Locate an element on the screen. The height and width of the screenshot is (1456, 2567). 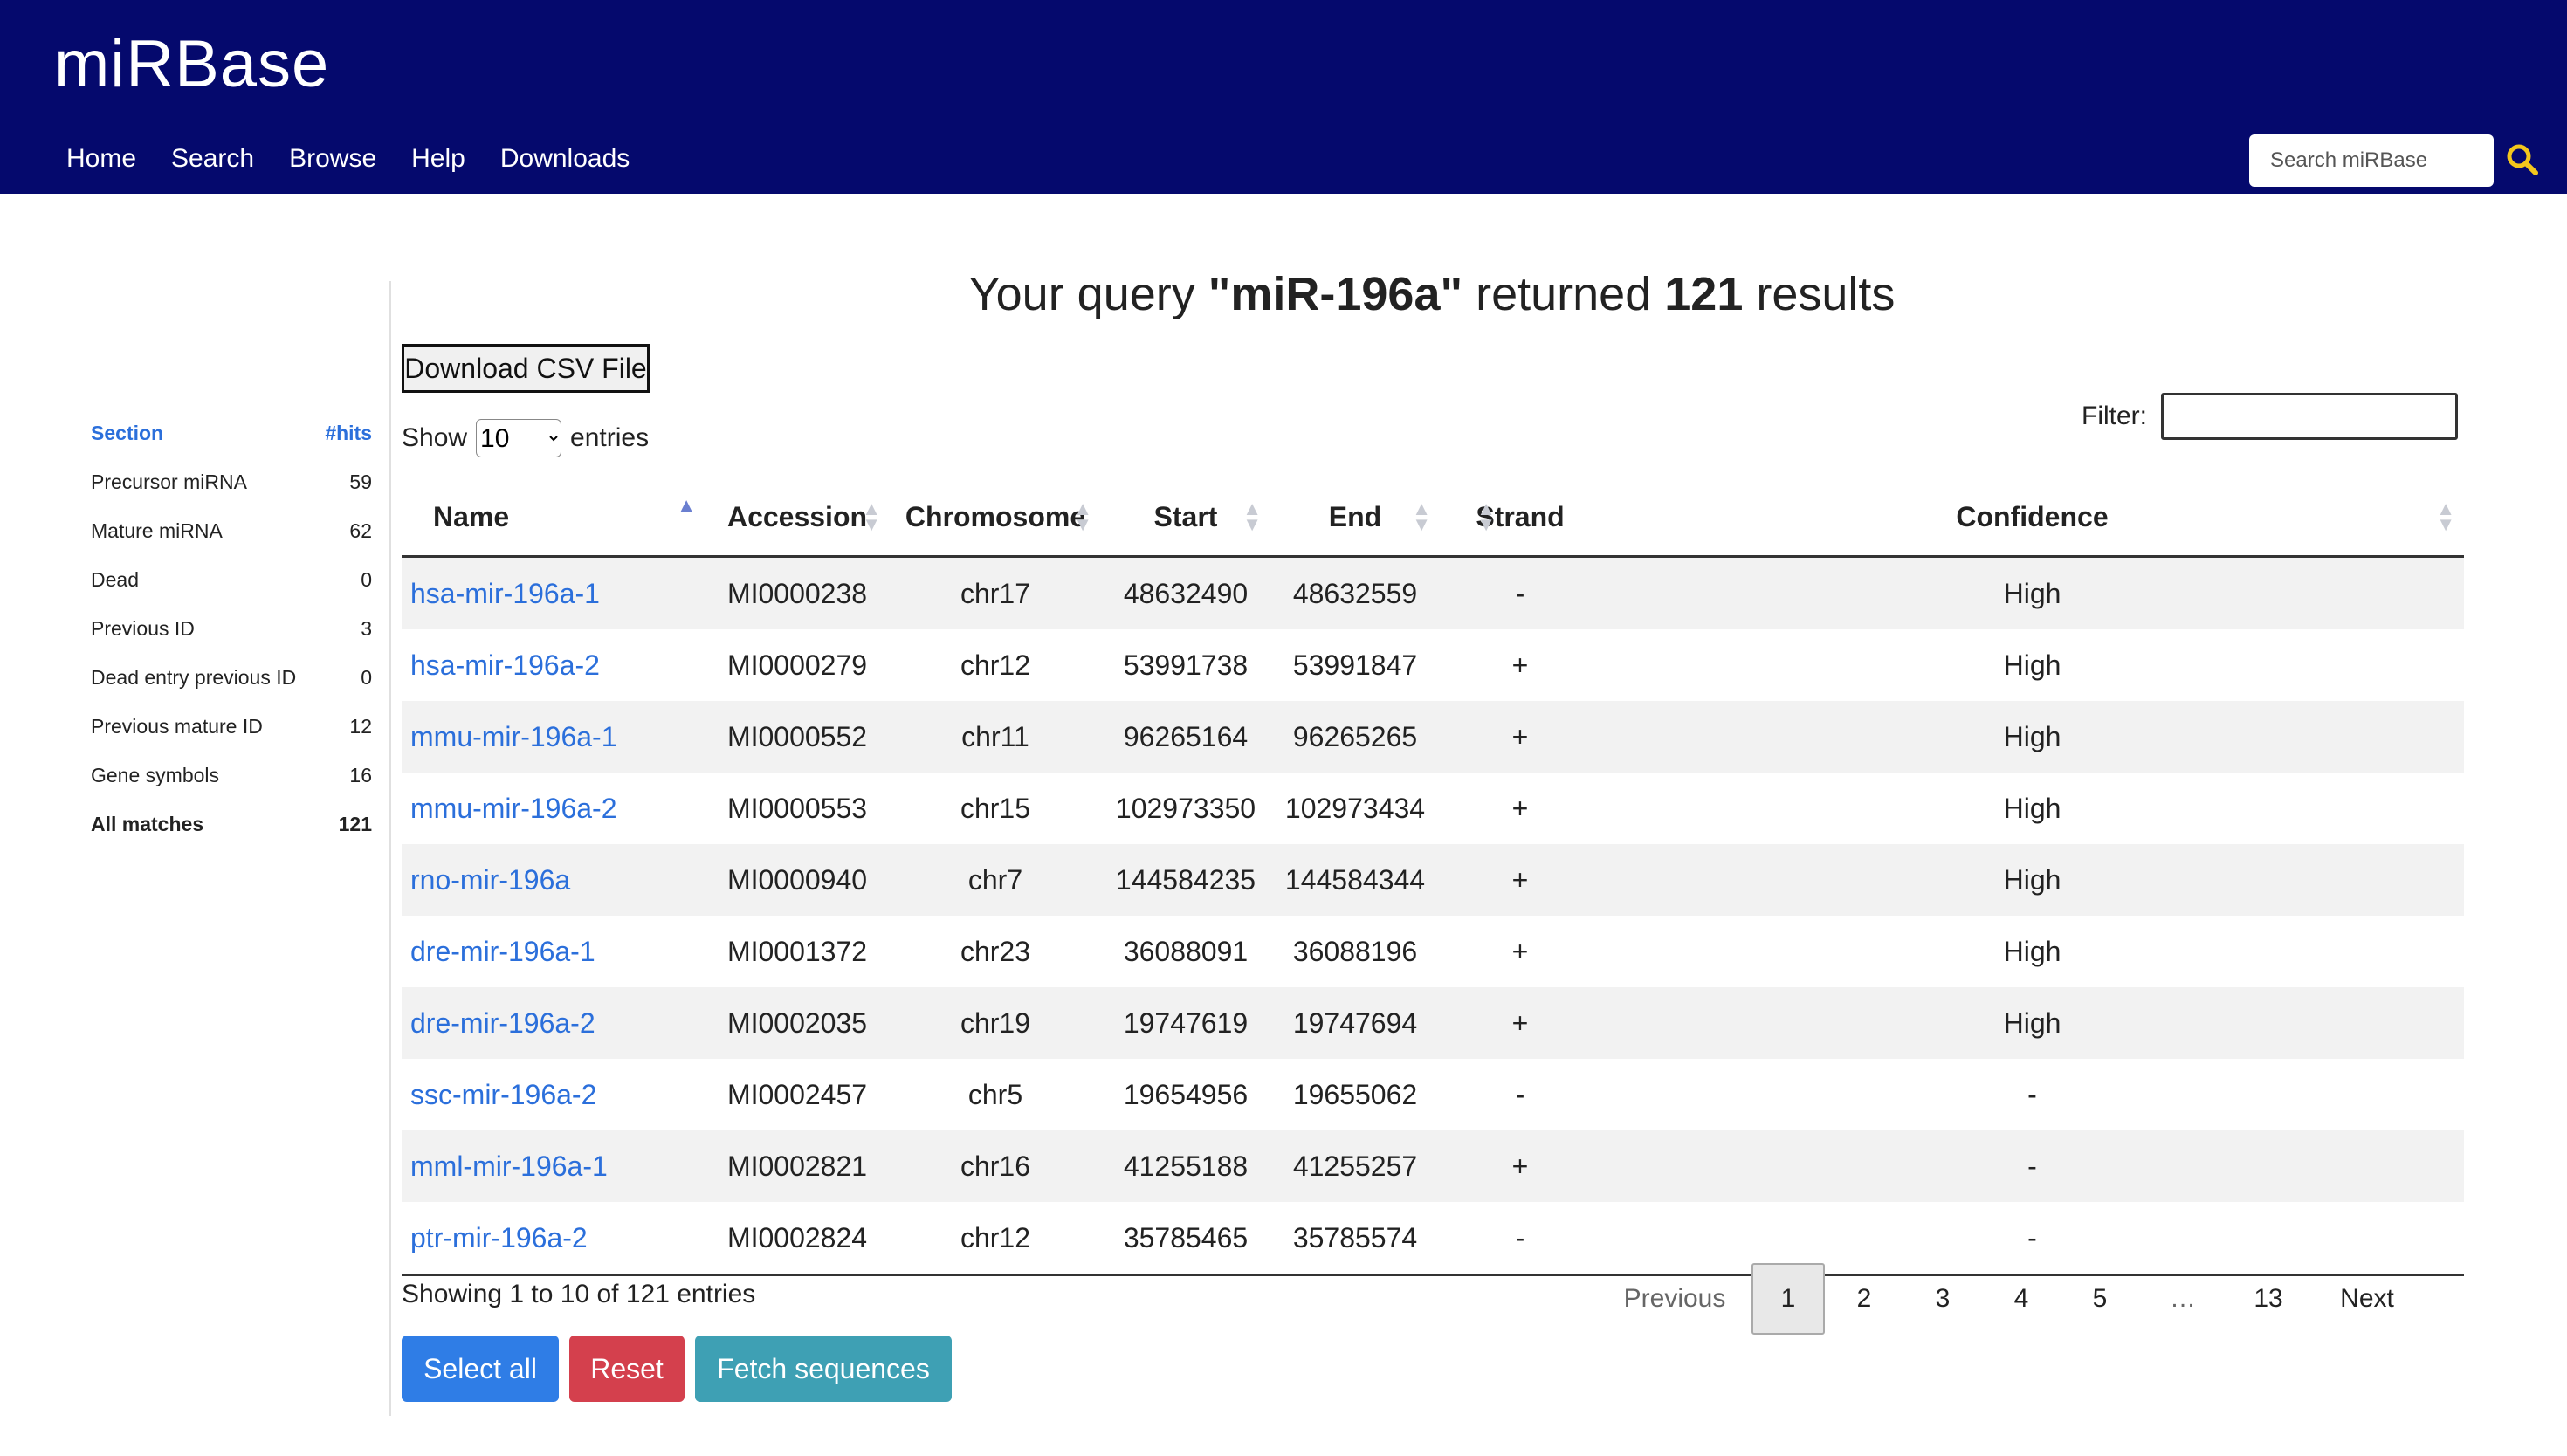
column-strand: Strand ▲ ▼ is located at coordinates (1520, 518).